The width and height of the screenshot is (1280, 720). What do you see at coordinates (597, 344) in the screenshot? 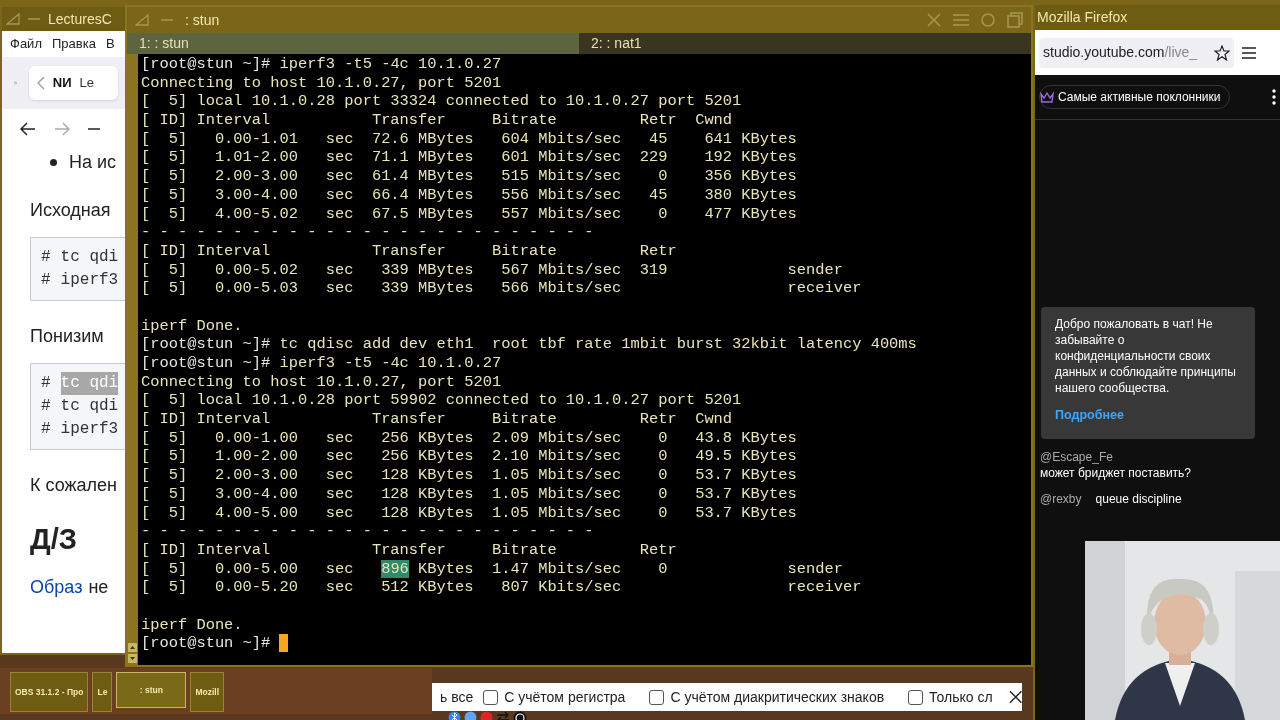
I see `command-text: tc qdisc add dev eth1 root tbf rate 1mbit burst 32kbit latency 400ms` at bounding box center [597, 344].